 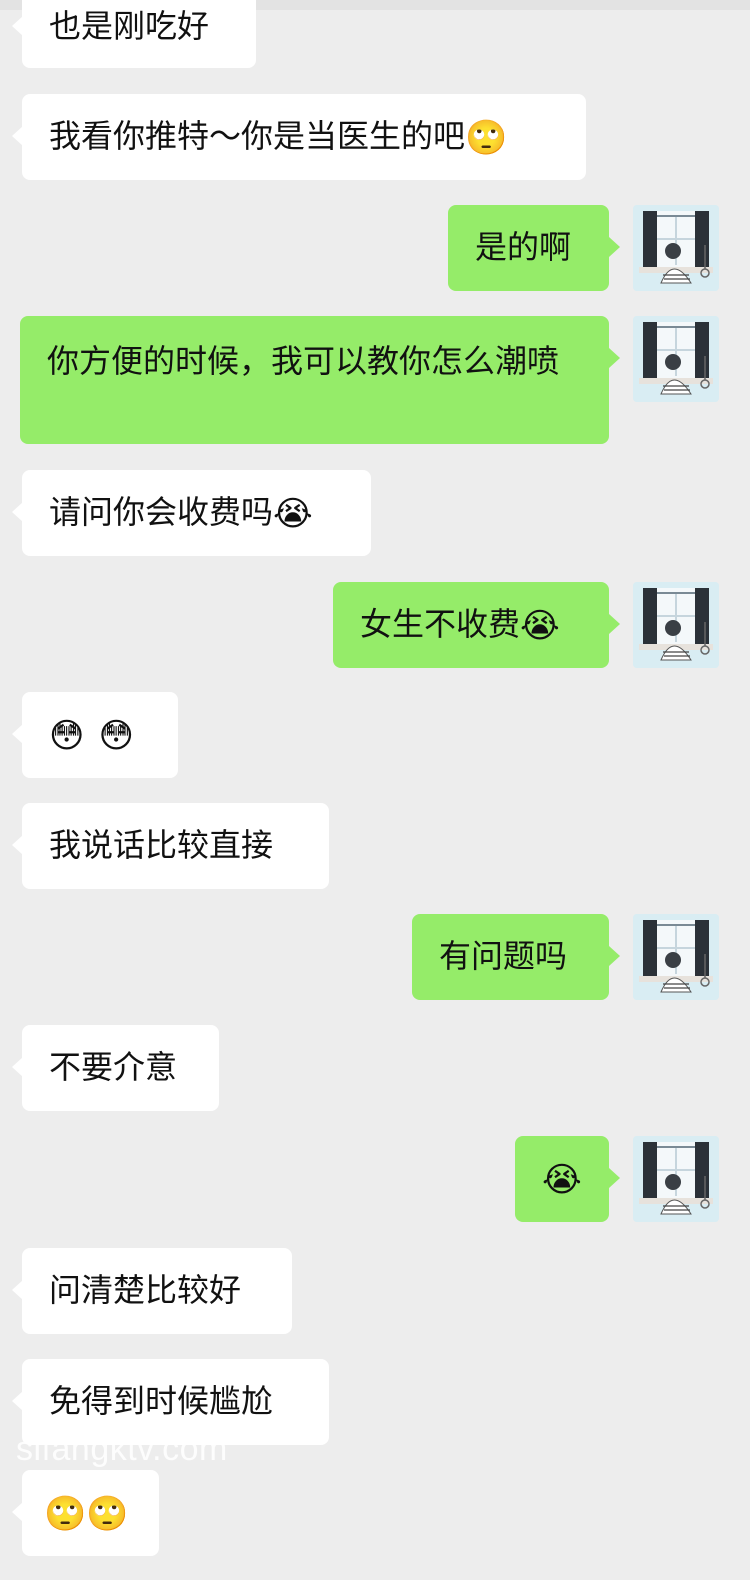 I want to click on message-bubble-incoming: 😳 😳, so click(x=100, y=735).